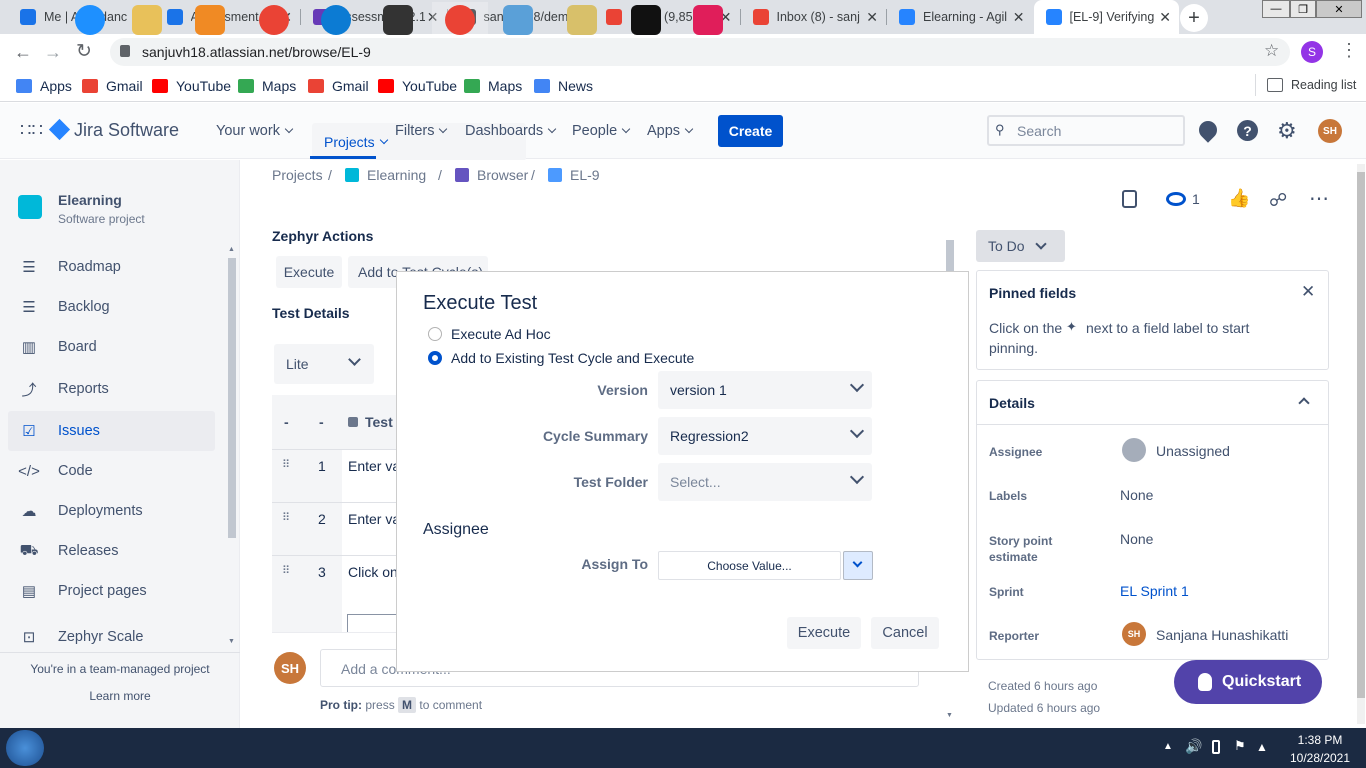  What do you see at coordinates (1276, 9) in the screenshot?
I see `minimize-button: —` at bounding box center [1276, 9].